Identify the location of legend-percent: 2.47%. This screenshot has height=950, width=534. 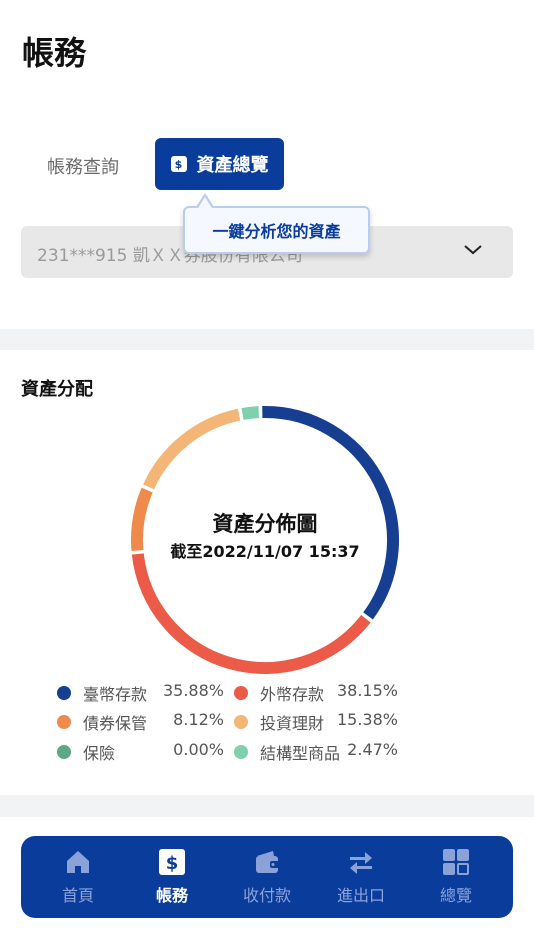
(372, 749).